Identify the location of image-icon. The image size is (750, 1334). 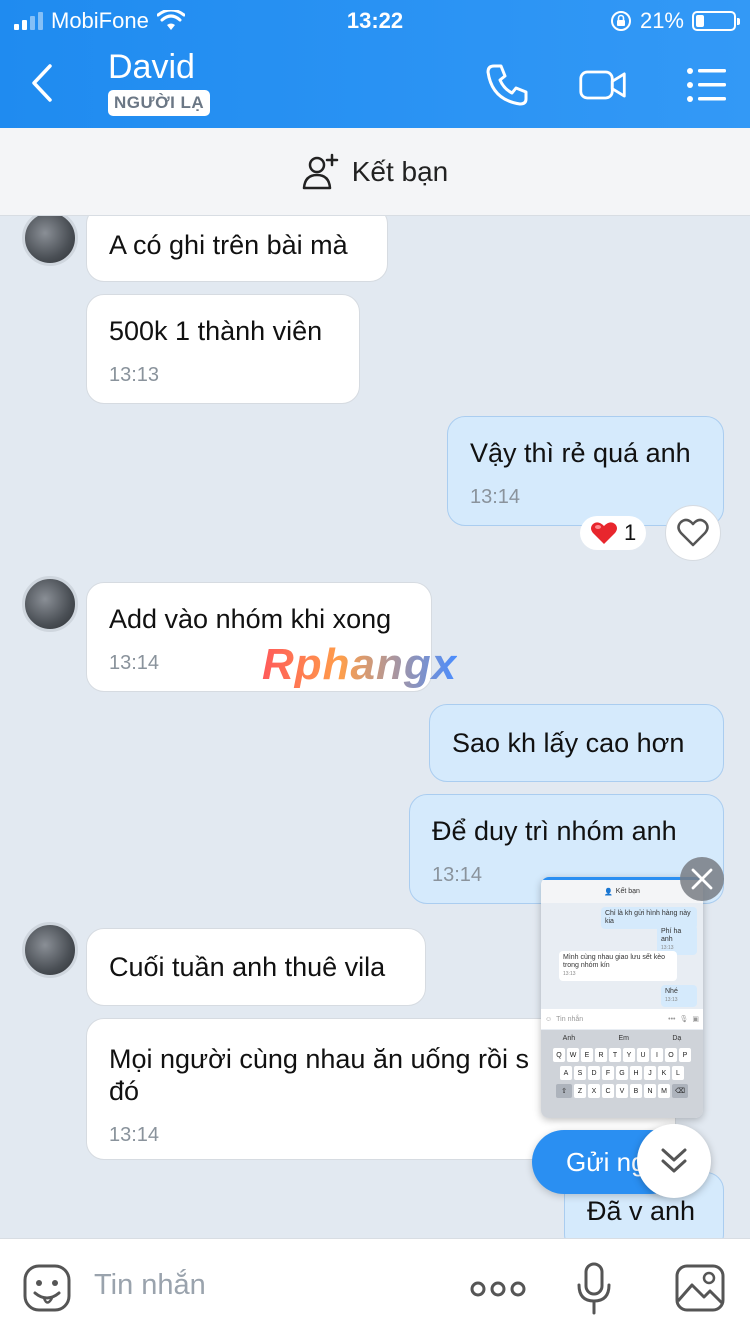
(700, 1288).